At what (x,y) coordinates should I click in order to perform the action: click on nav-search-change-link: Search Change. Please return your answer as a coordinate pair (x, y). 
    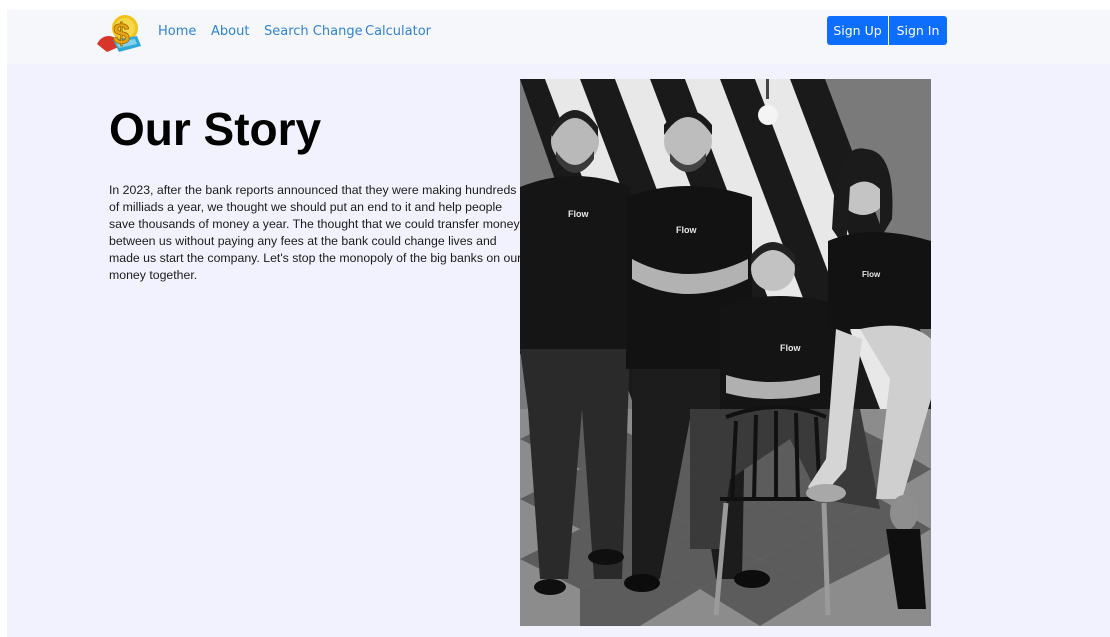
    Looking at the image, I should click on (313, 31).